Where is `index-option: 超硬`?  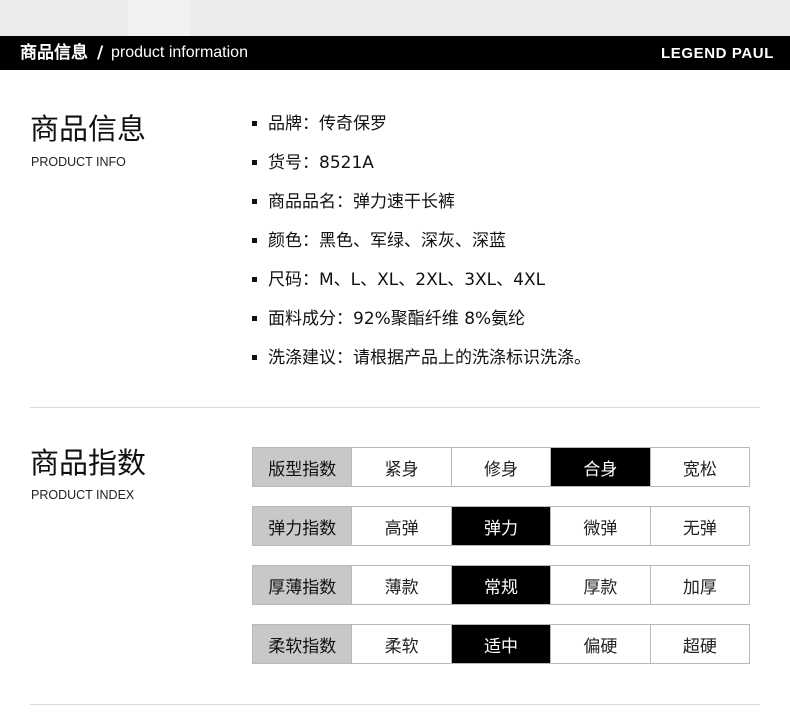
index-option: 超硬 is located at coordinates (699, 644).